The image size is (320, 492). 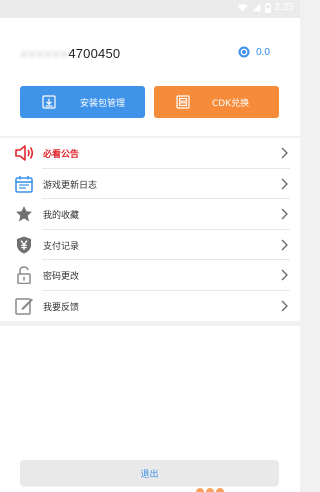 I want to click on menu-item-label: 我的收藏, so click(x=61, y=216).